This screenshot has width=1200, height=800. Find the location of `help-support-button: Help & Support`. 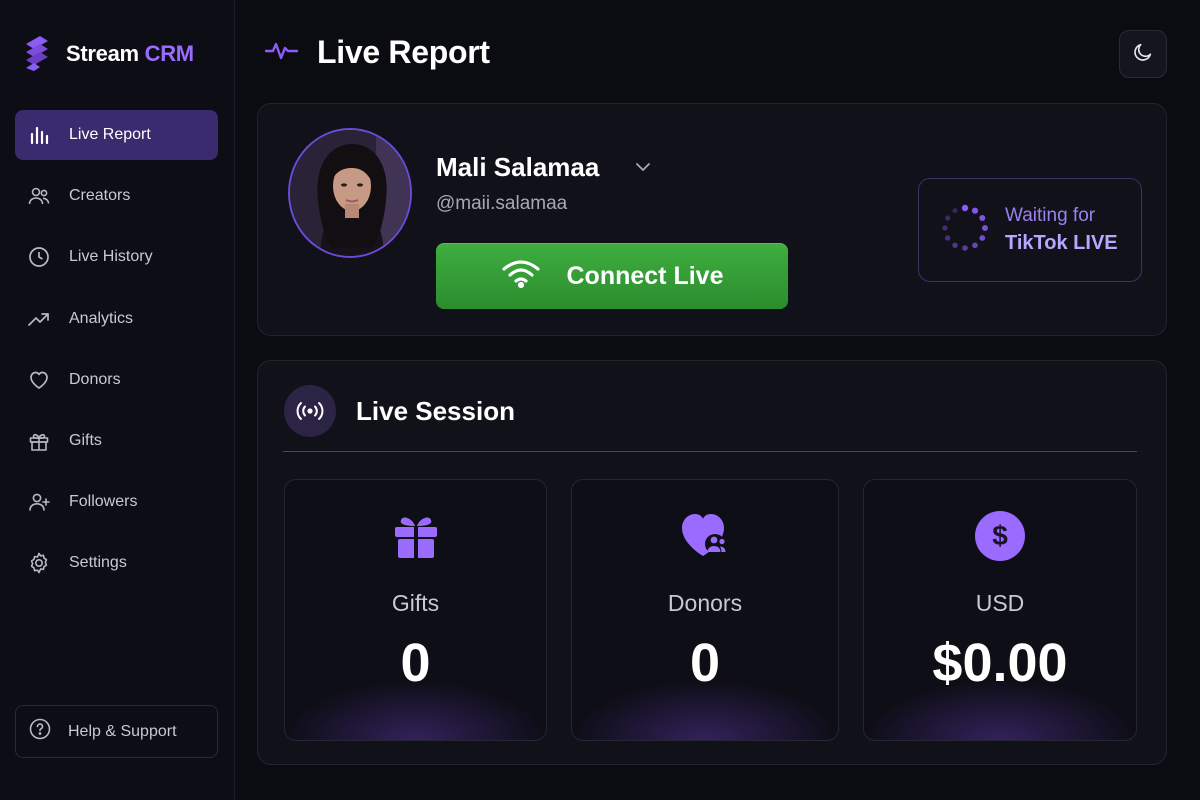

help-support-button: Help & Support is located at coordinates (116, 731).